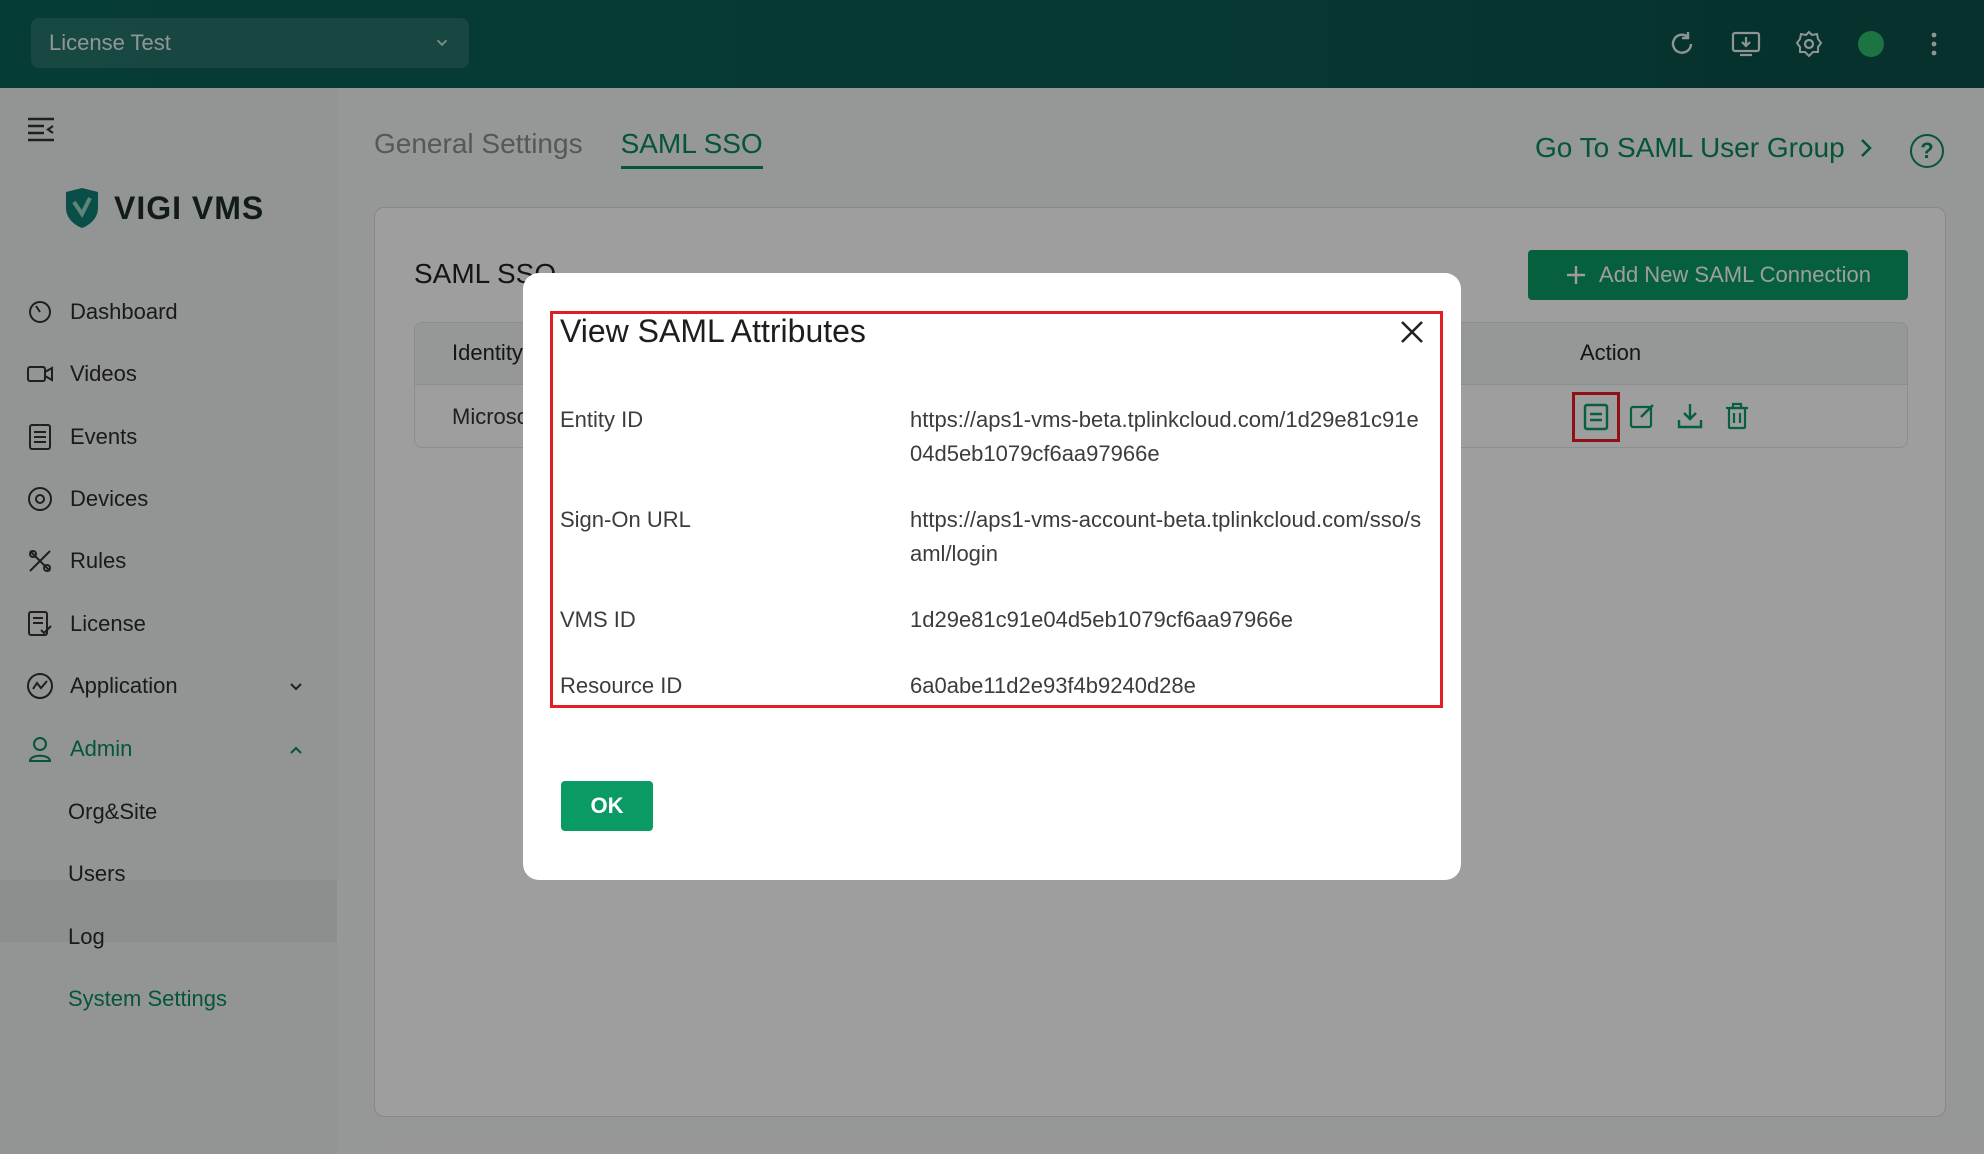 The width and height of the screenshot is (1984, 1154). I want to click on attr-label-sign-on-url: Sign-On URL, so click(625, 519).